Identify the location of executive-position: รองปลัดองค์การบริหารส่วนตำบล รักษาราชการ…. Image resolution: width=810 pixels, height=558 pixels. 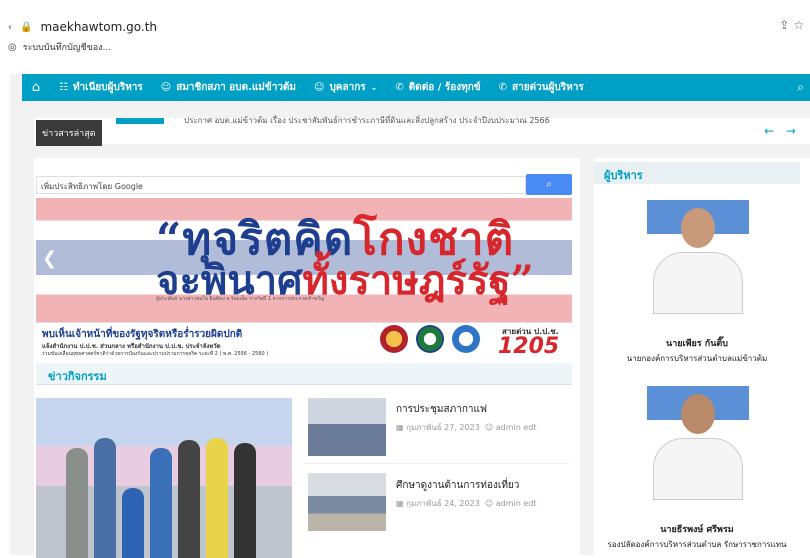
(697, 544).